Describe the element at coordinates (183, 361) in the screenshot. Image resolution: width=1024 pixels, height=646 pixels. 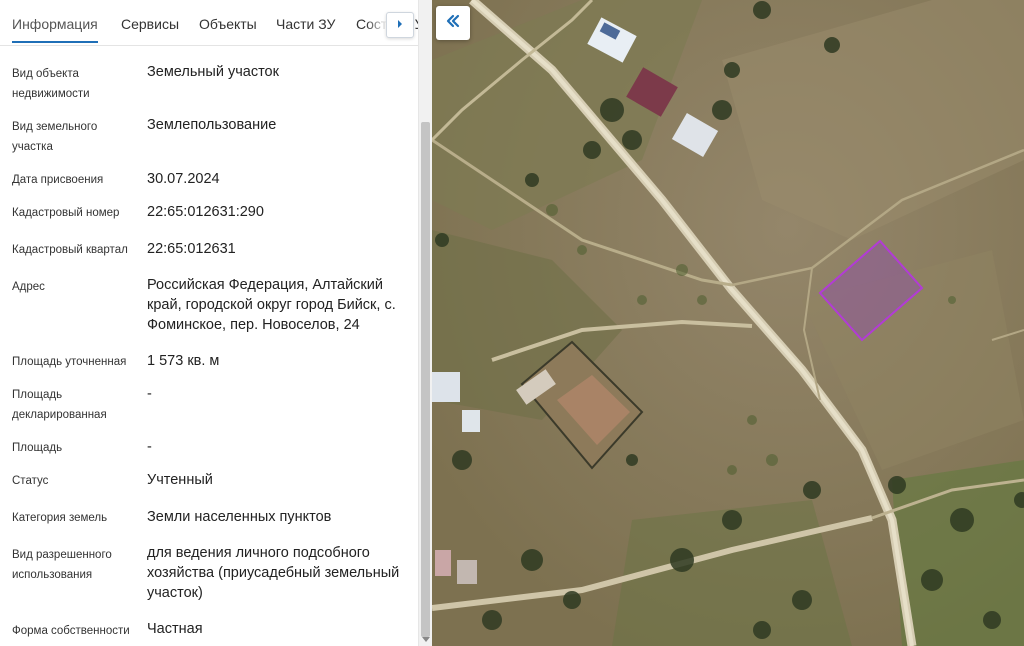
I see `property-value: 1 573 кв. м` at that location.